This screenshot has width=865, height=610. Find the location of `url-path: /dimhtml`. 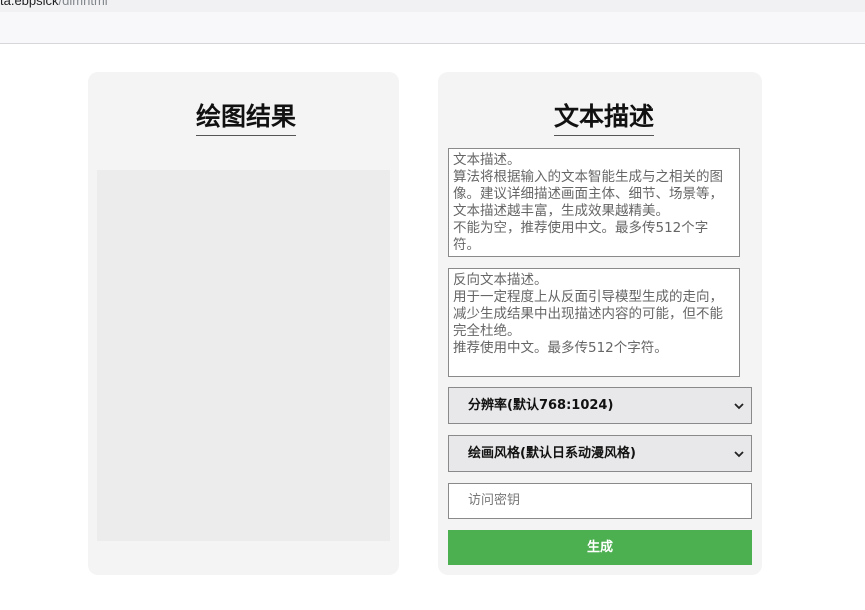

url-path: /dimhtml is located at coordinates (83, 4).